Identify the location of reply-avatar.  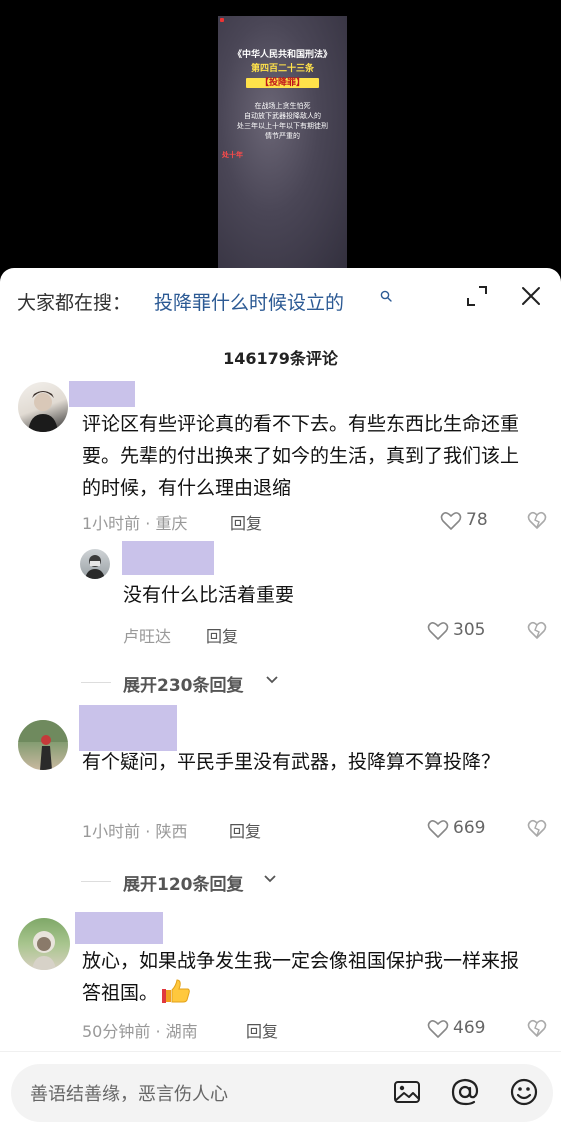
(95, 564).